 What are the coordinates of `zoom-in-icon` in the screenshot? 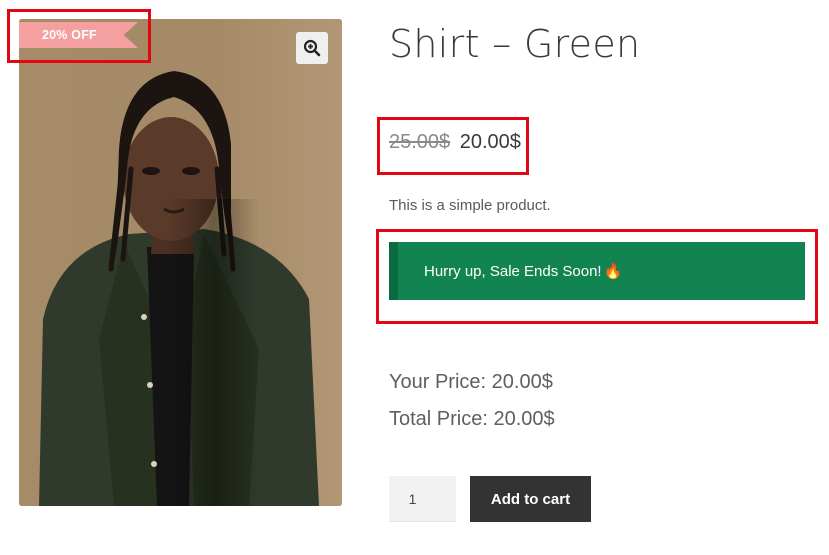 It's located at (312, 48).